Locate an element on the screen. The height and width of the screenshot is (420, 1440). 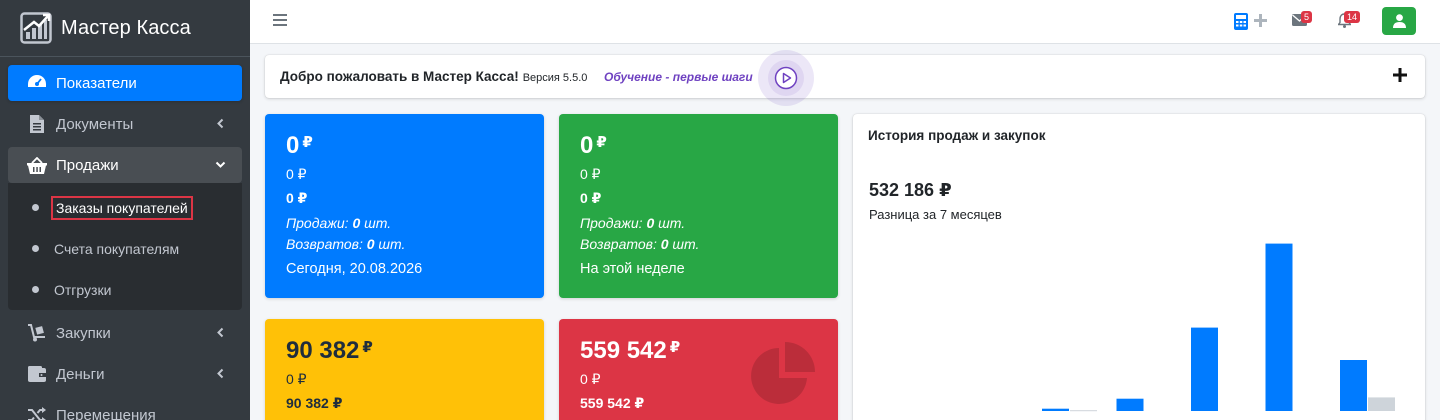
stat-line-2: 90 382 ₽ is located at coordinates (314, 403).